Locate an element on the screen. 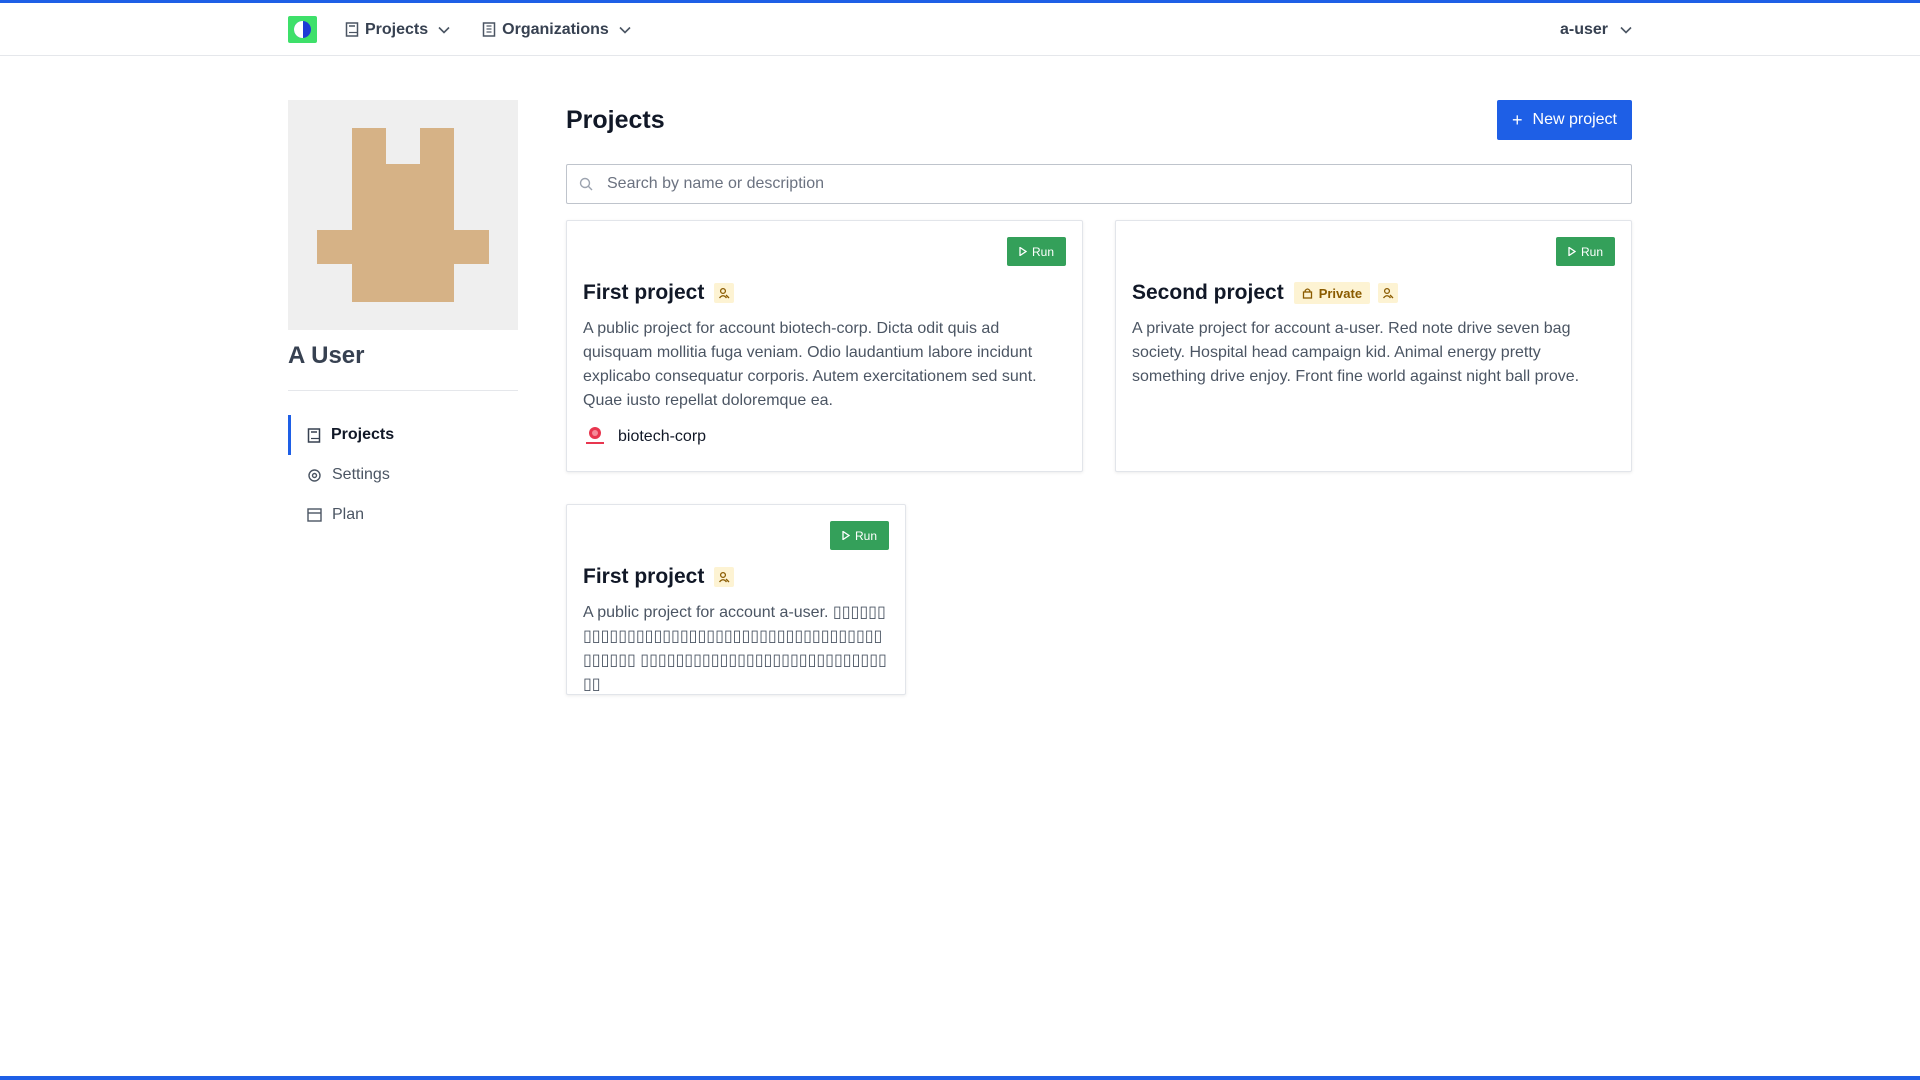  avatar is located at coordinates (403, 215).